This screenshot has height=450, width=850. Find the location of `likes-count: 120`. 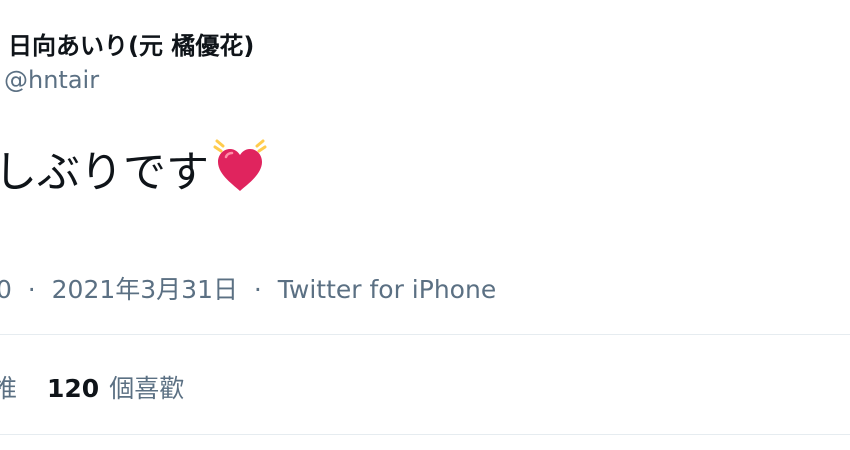

likes-count: 120 is located at coordinates (73, 388).